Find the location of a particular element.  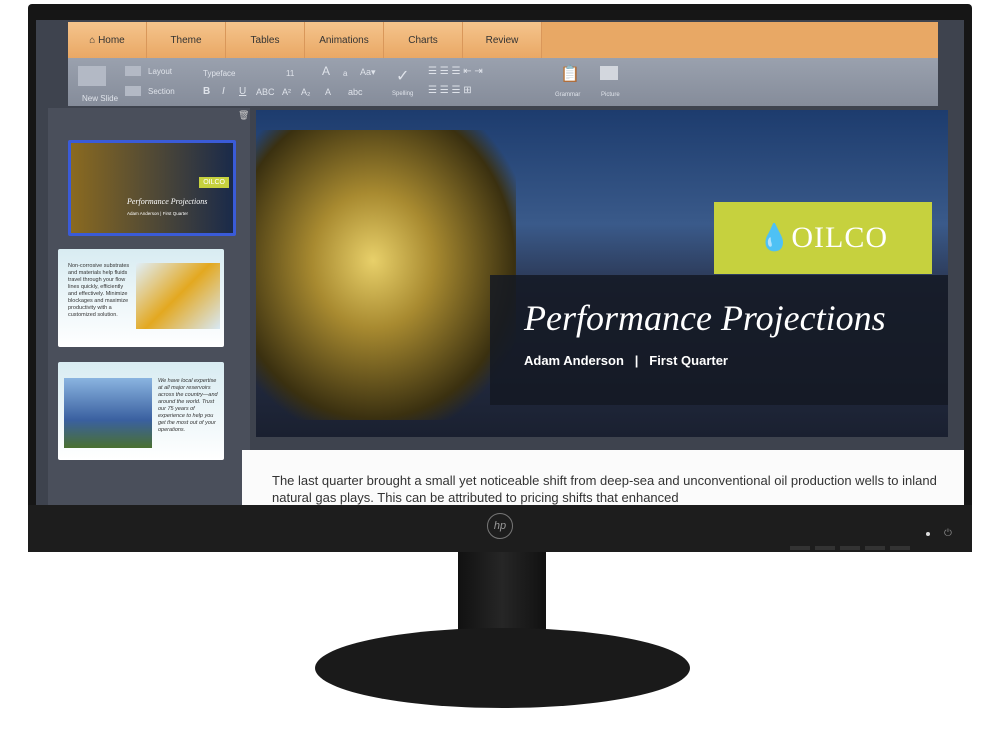

tab-home: ⌂ Home is located at coordinates (107, 40).